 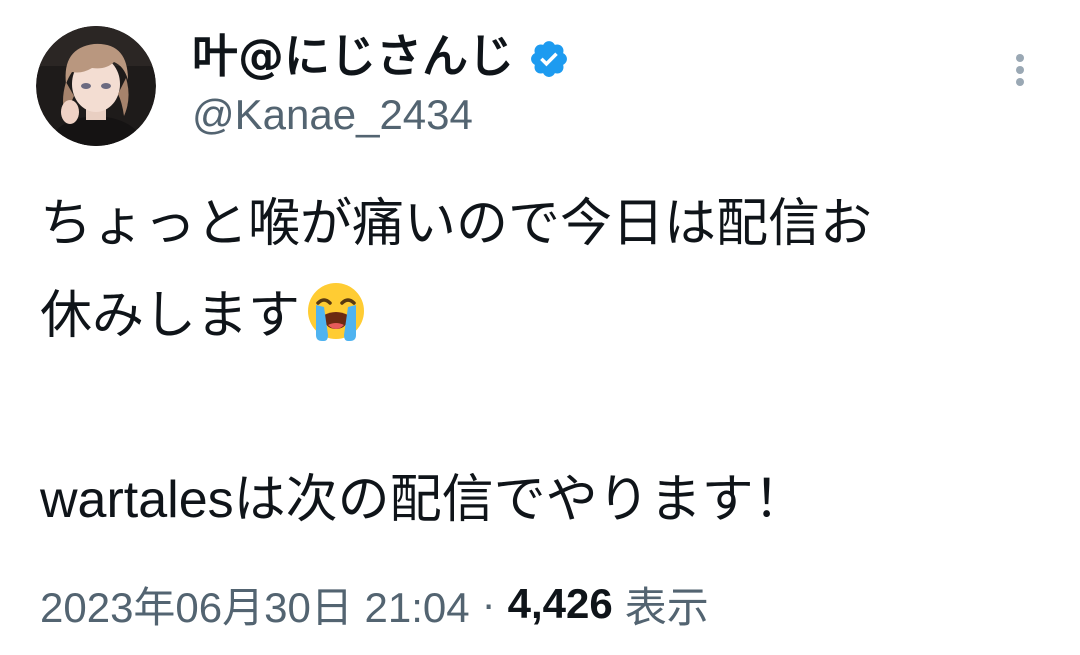 I want to click on tweet-line: wartalesは次の配信でやります！, so click(x=423, y=500).